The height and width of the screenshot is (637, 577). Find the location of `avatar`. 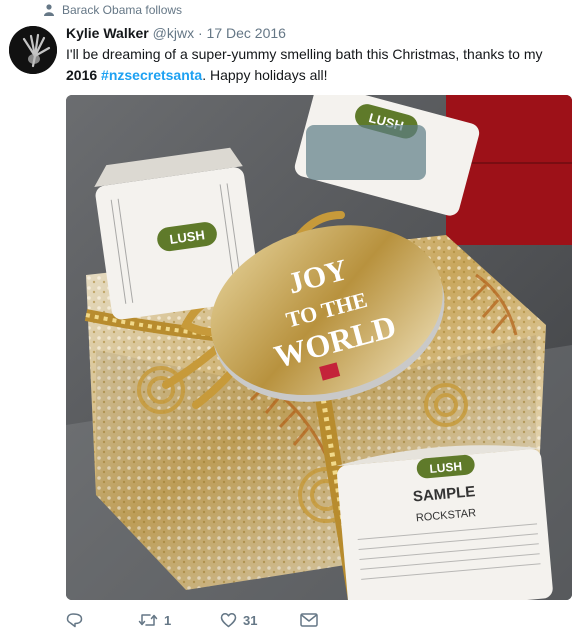

avatar is located at coordinates (33, 50).